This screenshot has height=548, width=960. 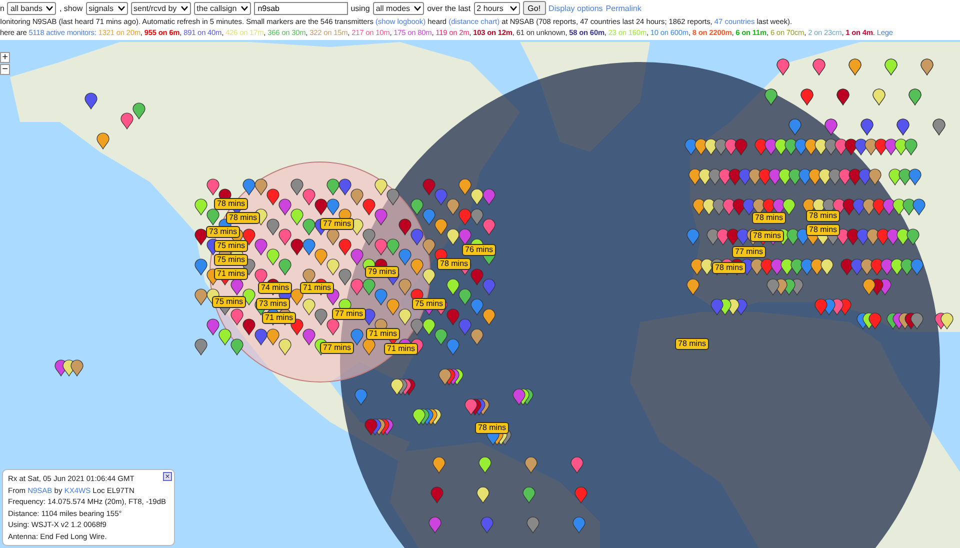 I want to click on label: , show, so click(x=71, y=8).